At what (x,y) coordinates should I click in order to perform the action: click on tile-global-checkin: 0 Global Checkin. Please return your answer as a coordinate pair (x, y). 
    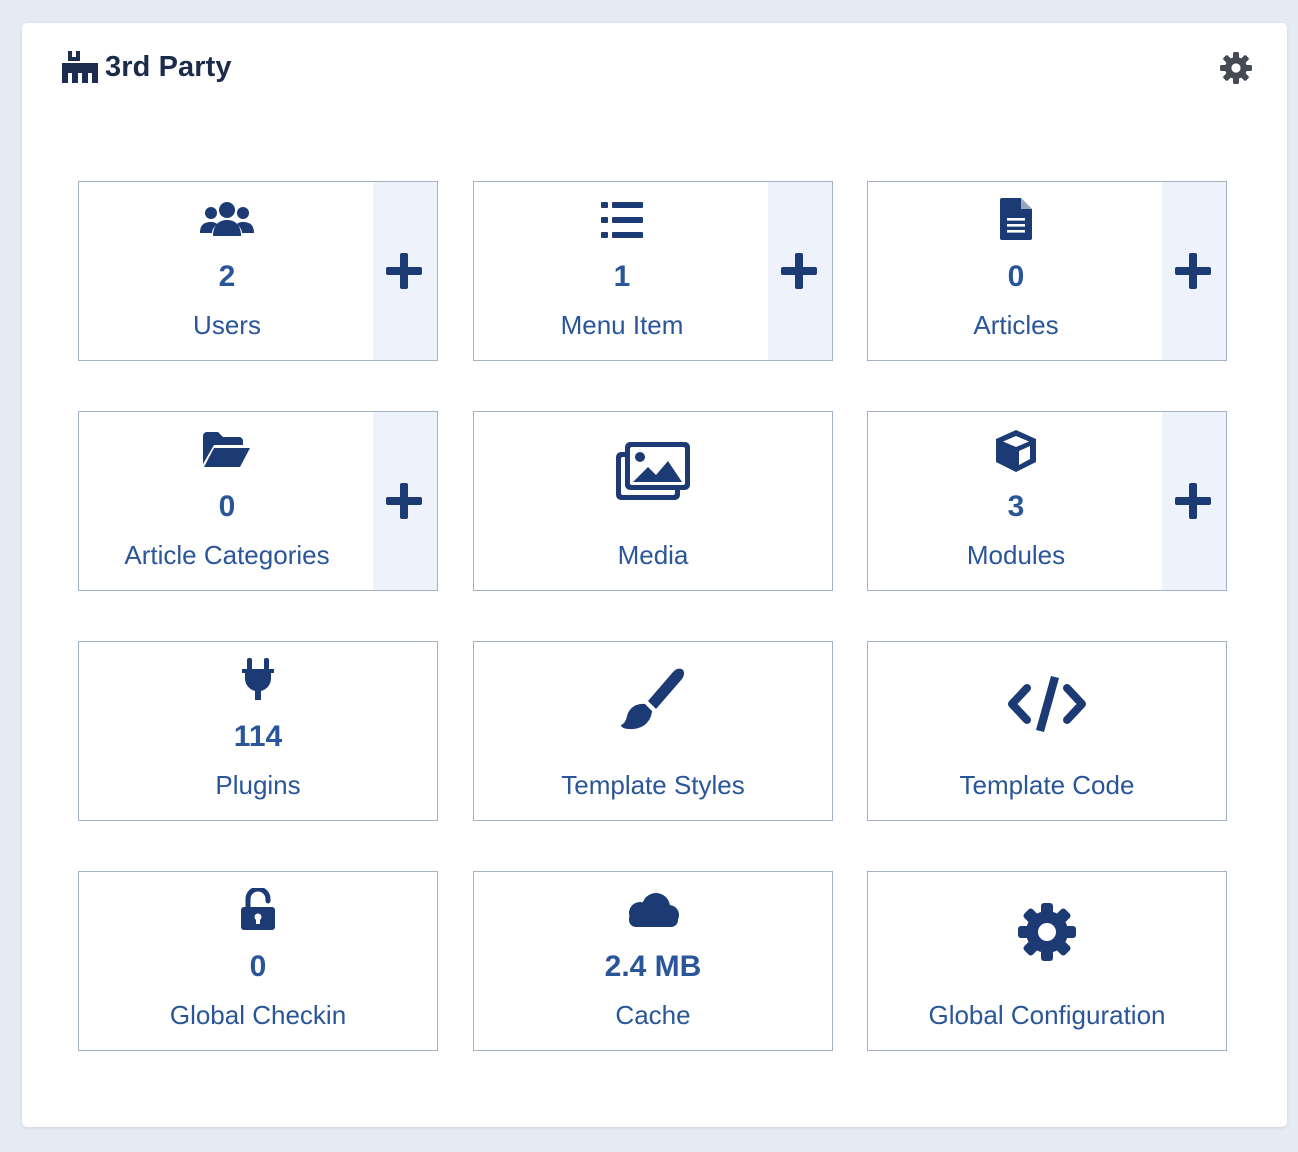
    Looking at the image, I should click on (258, 961).